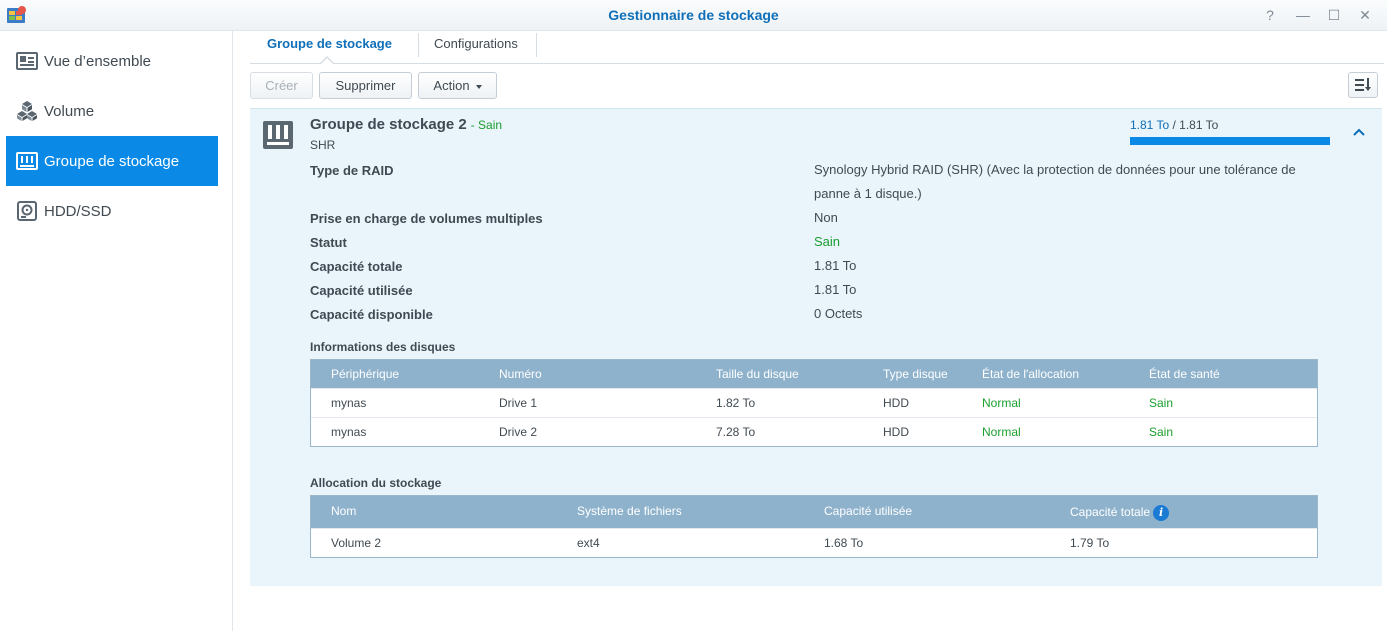  I want to click on sort-button, so click(1363, 85).